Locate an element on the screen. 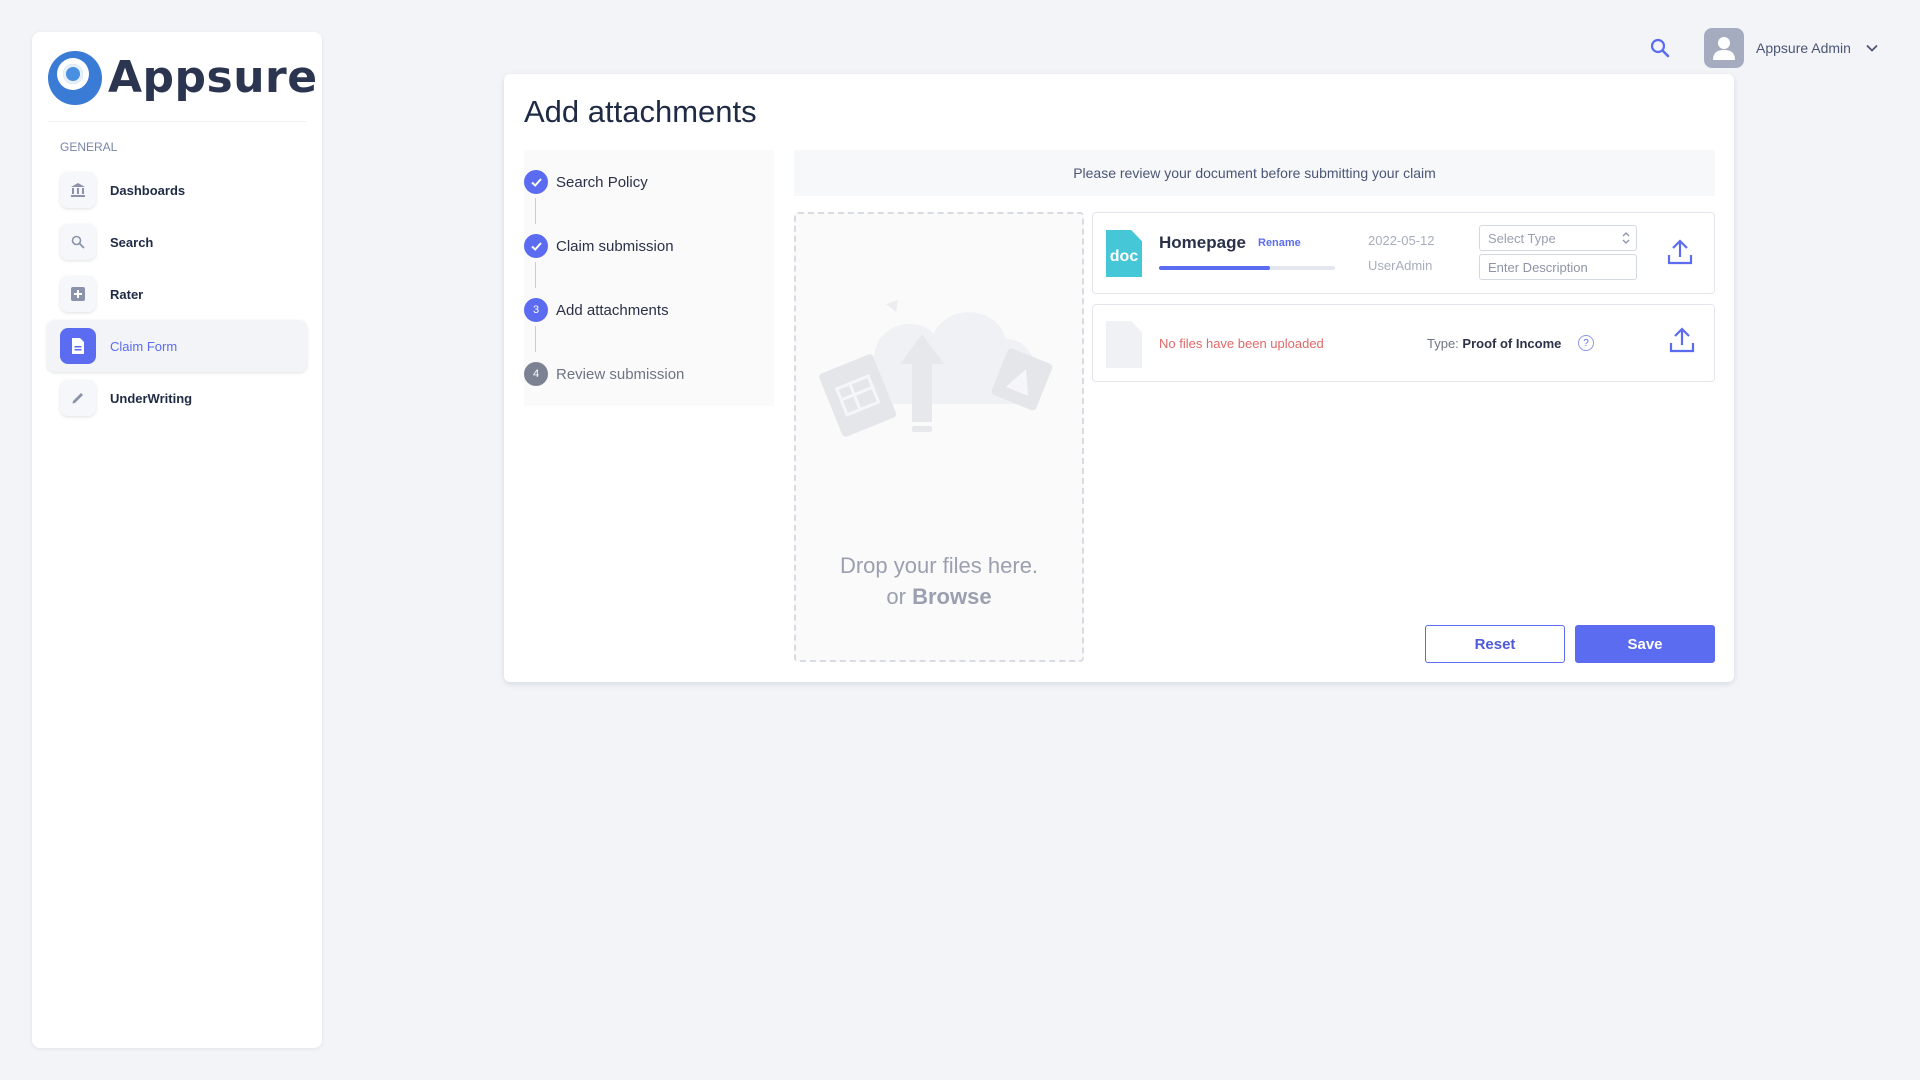  cloud-upload-icon is located at coordinates (936, 368).